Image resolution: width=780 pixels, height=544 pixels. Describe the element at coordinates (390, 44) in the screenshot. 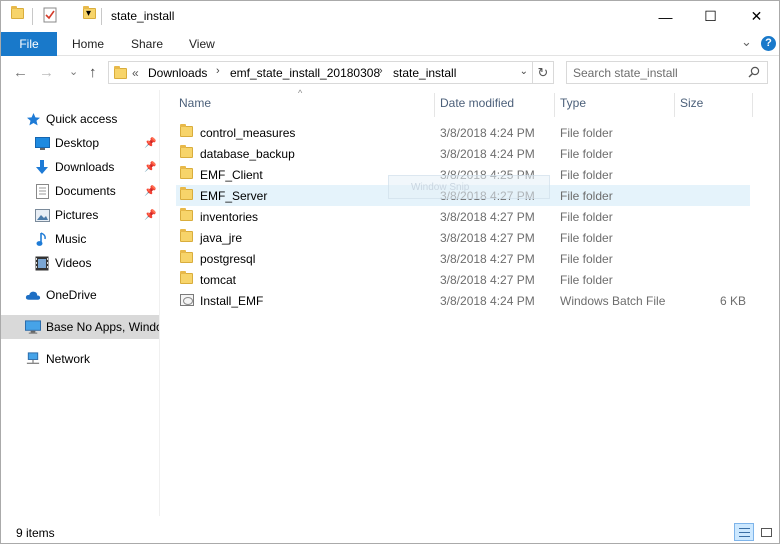

I see `ribbon-tabs: File Home Share View ⌄ ?` at that location.